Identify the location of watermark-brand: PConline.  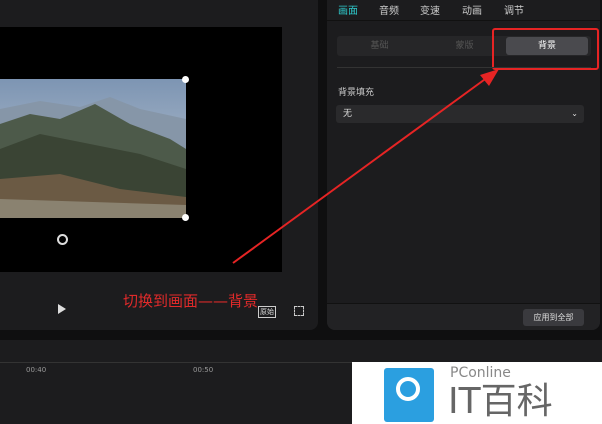
(480, 373).